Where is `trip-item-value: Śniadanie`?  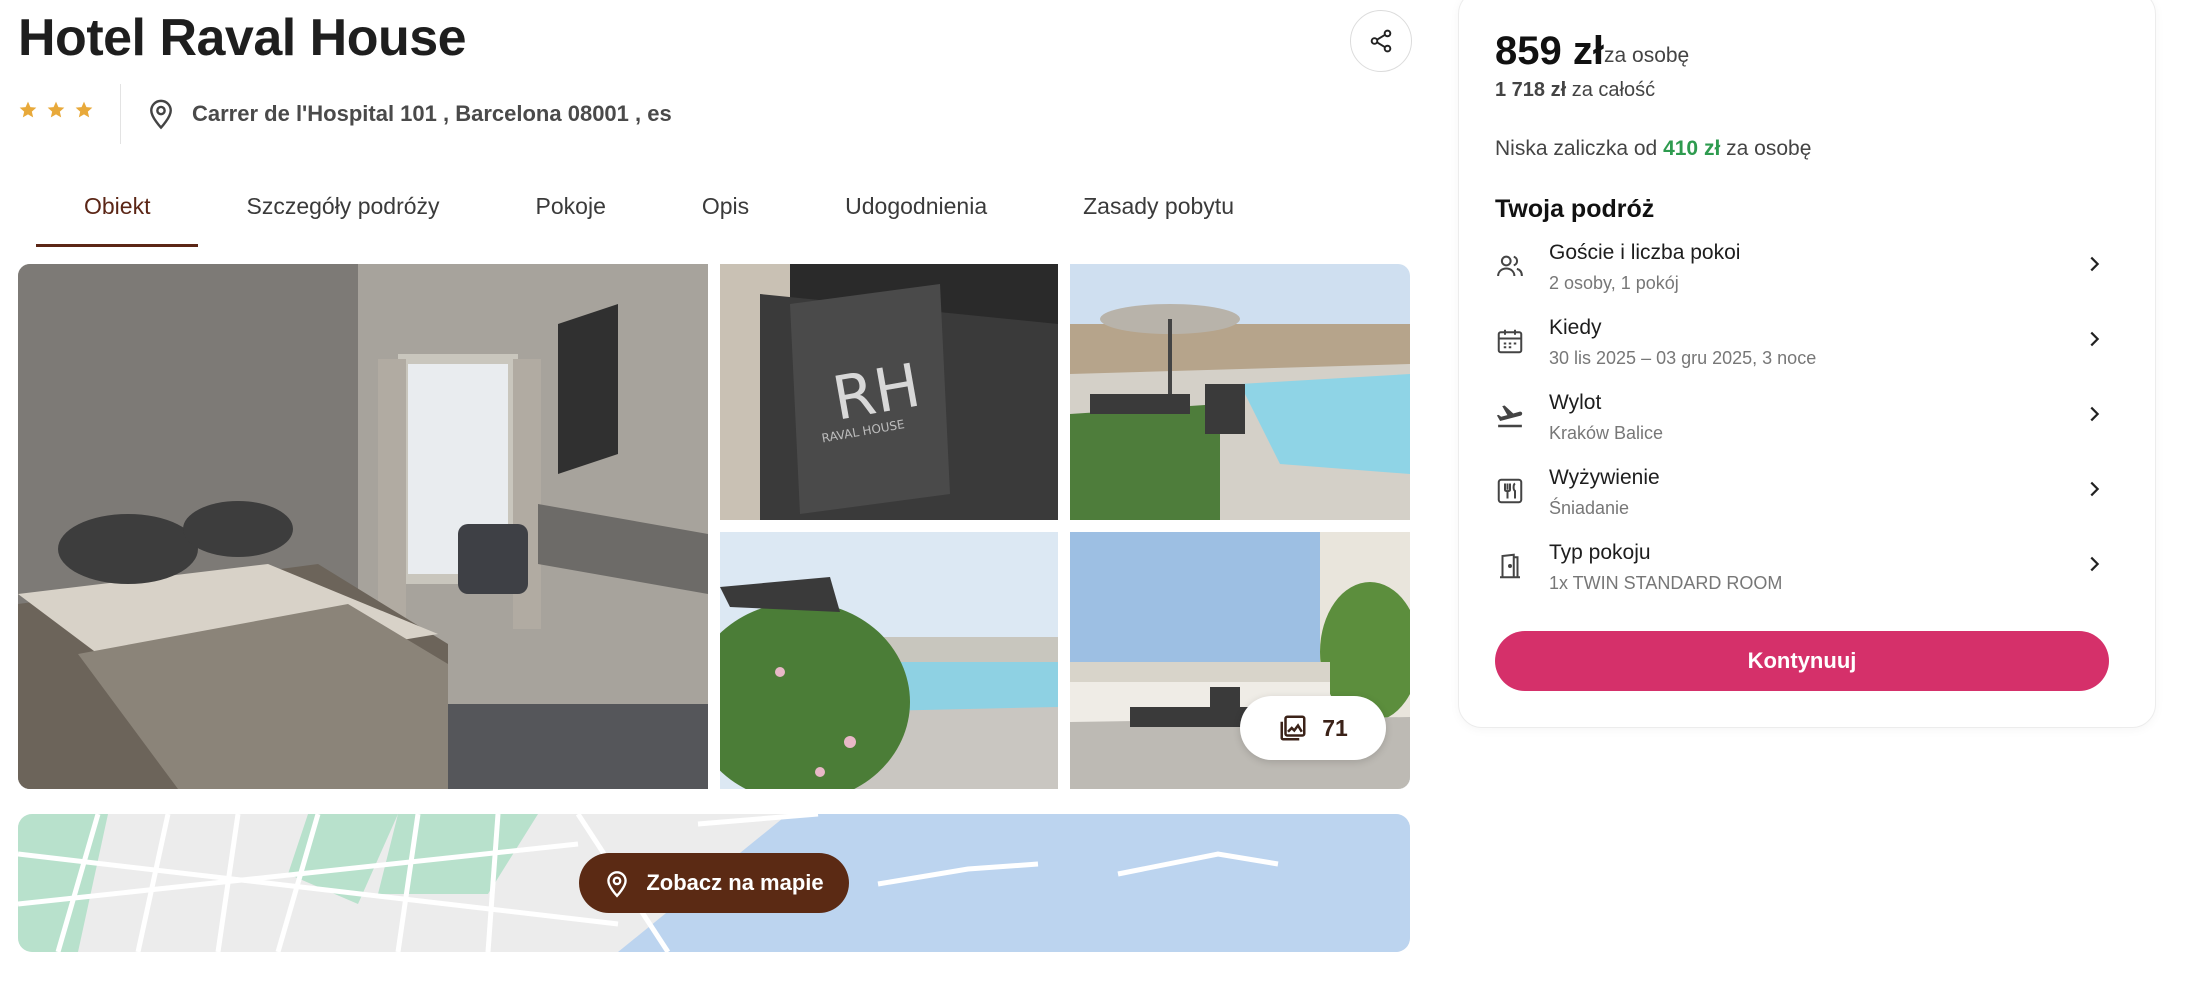
trip-item-value: Śniadanie is located at coordinates (1589, 508).